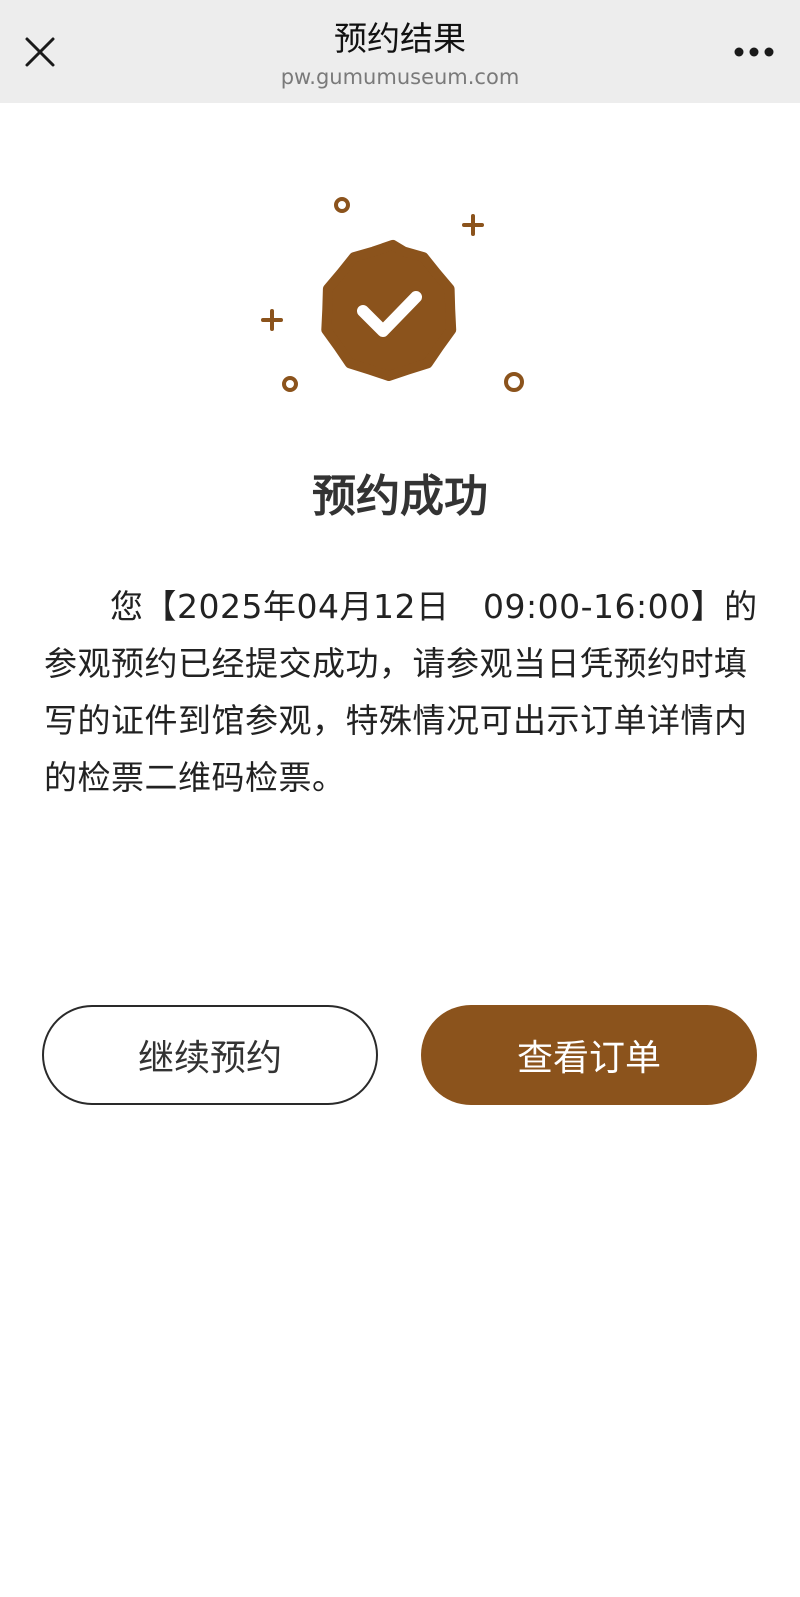 The width and height of the screenshot is (800, 1597). I want to click on close-button, so click(40, 52).